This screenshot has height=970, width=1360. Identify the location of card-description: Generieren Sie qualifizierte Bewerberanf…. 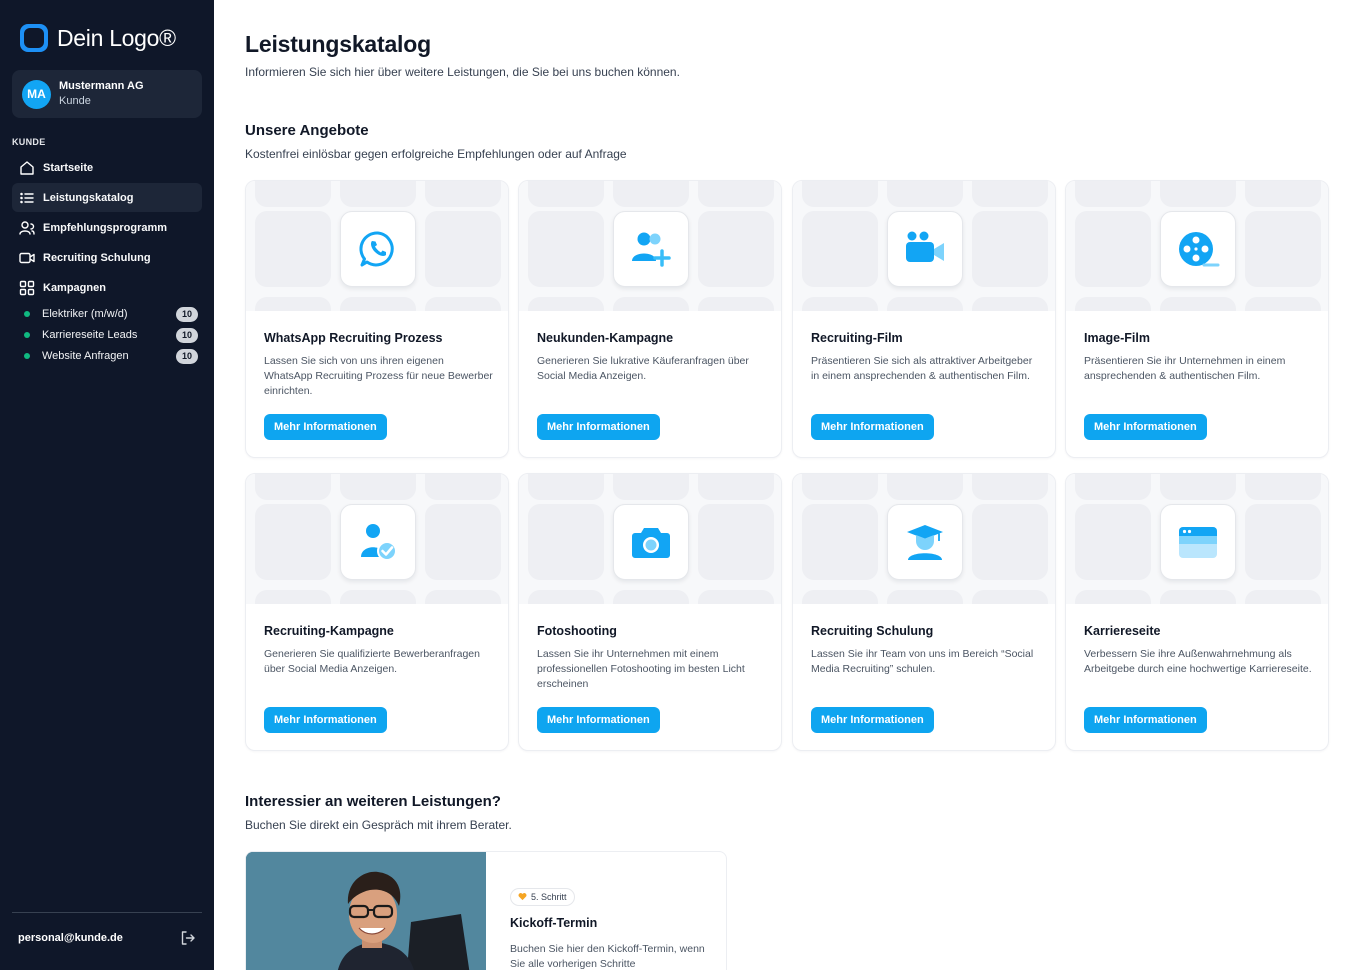
(372, 661).